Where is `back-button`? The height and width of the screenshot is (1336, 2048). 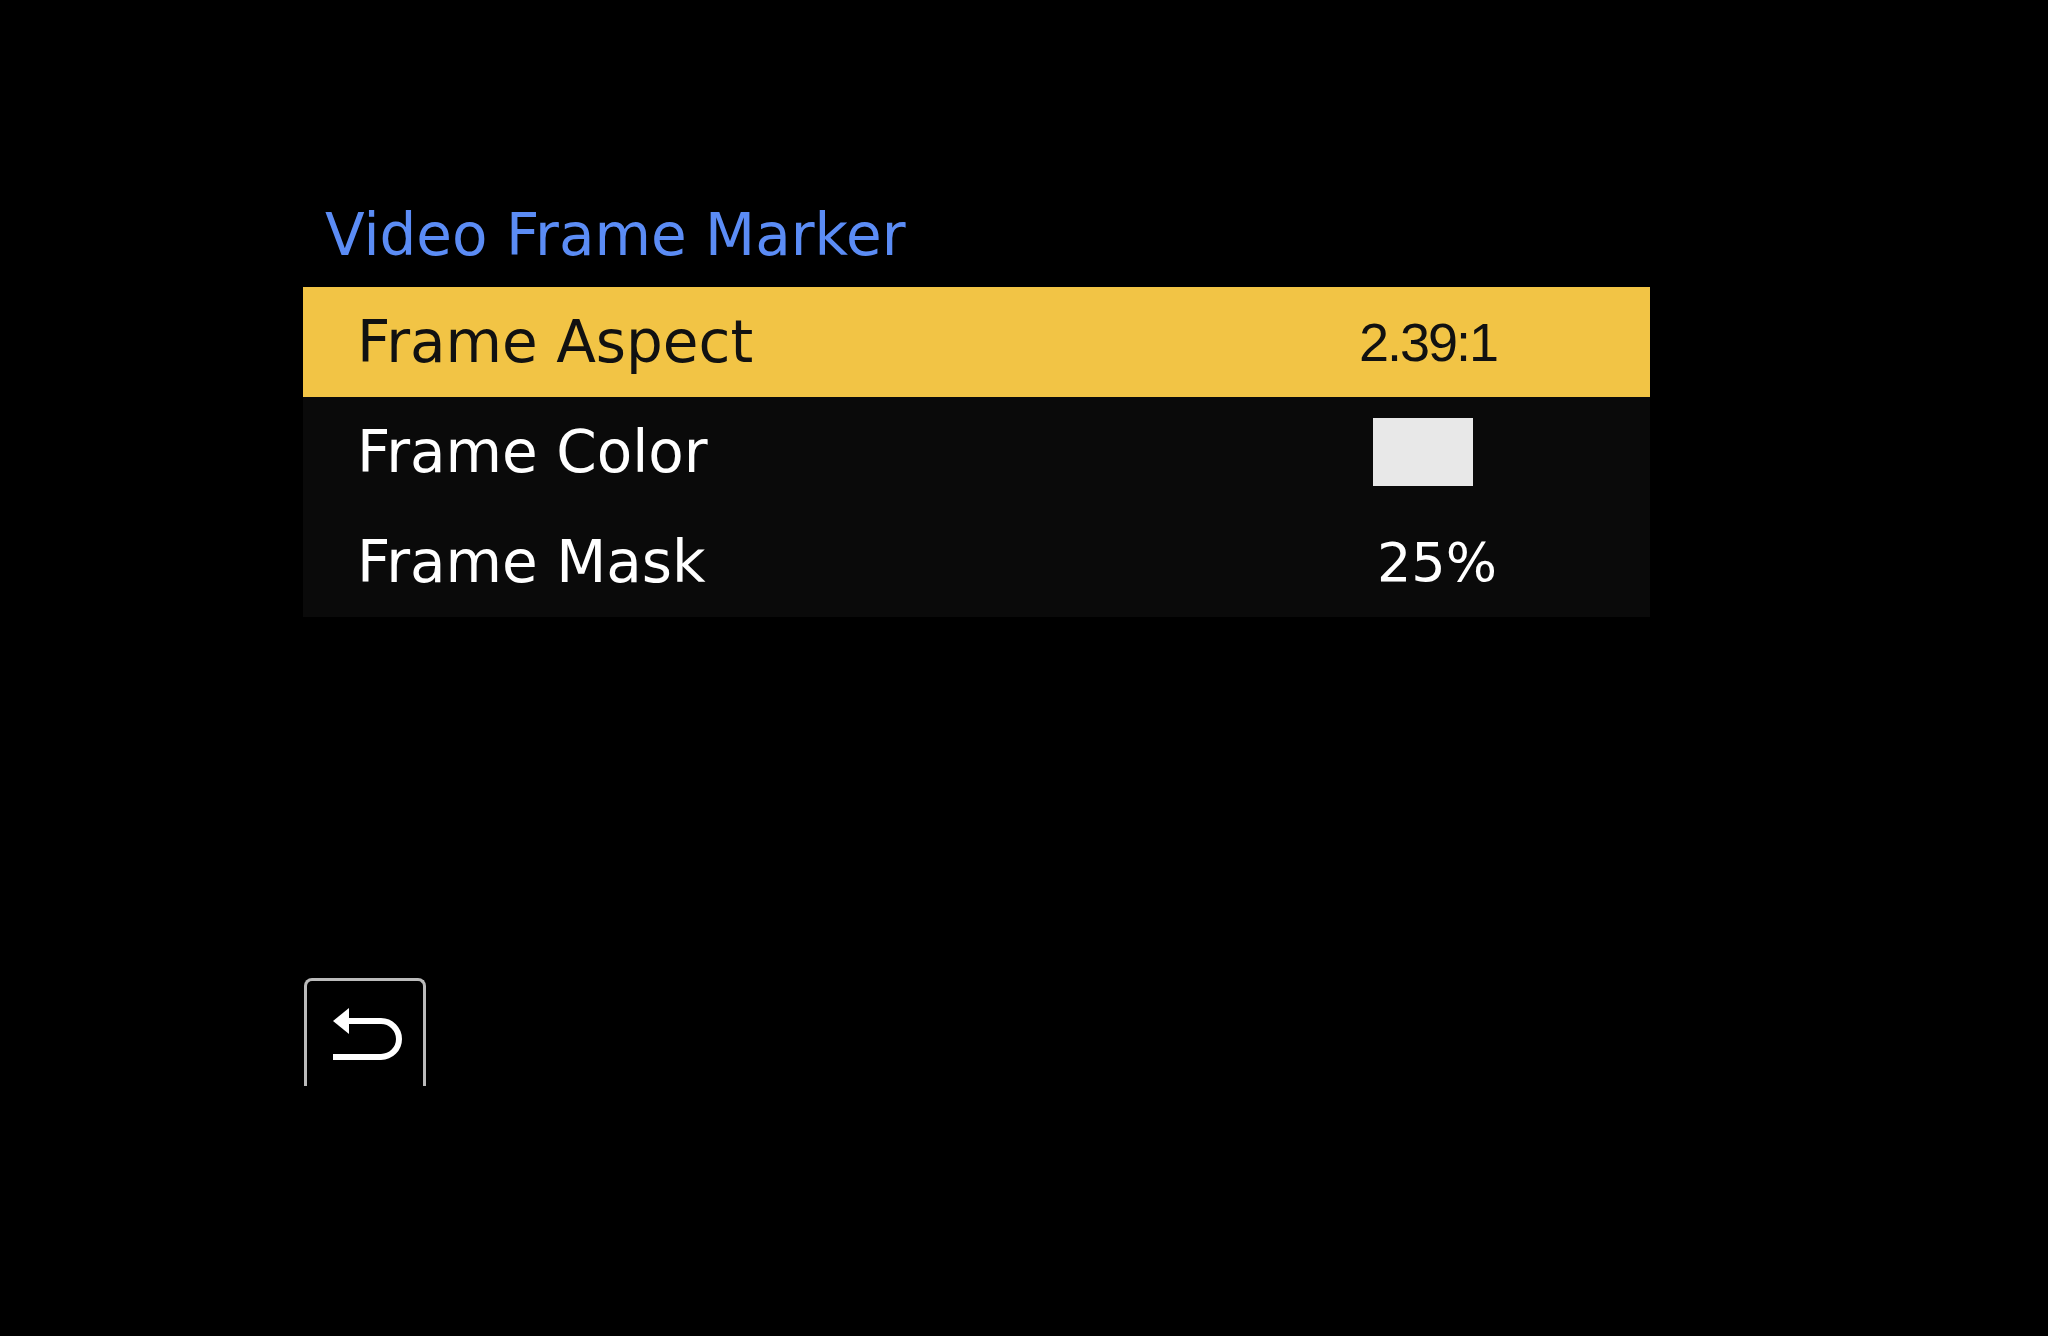
back-button is located at coordinates (365, 1032).